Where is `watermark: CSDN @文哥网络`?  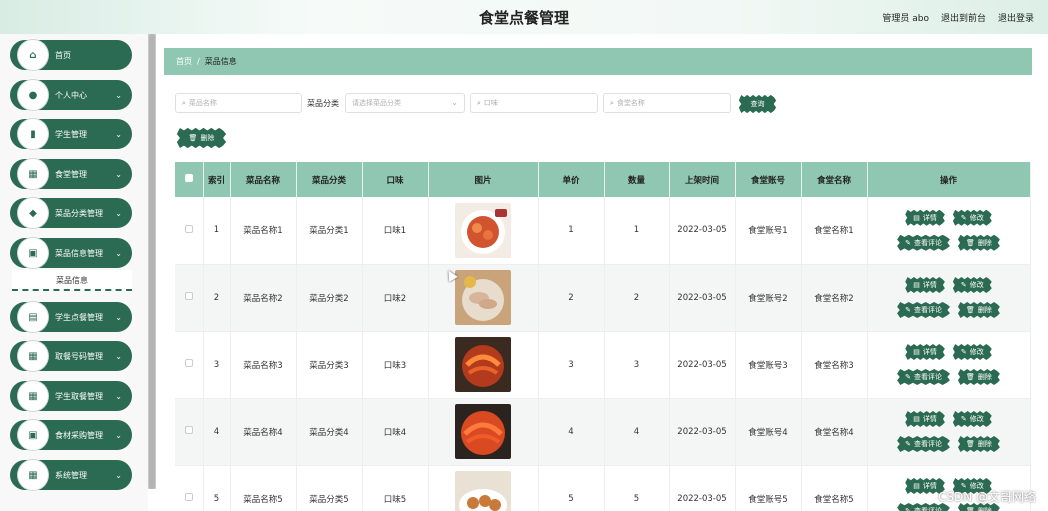 watermark: CSDN @文哥网络 is located at coordinates (986, 497).